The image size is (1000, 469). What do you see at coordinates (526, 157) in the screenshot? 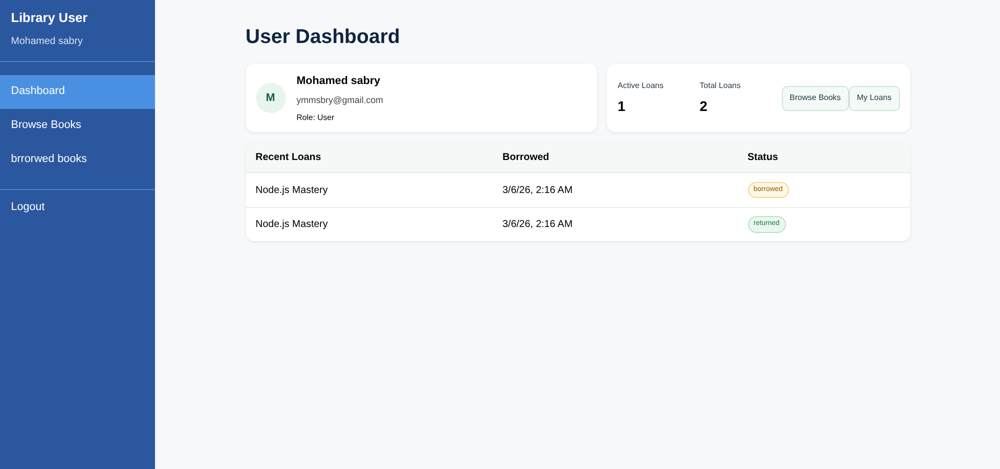
I see `column-header: Borrowed` at bounding box center [526, 157].